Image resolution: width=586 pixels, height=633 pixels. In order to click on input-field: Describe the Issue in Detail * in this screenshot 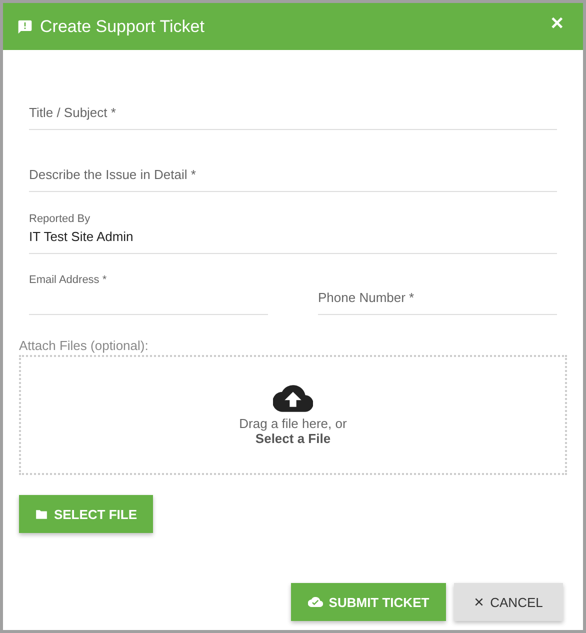, I will do `click(293, 179)`.